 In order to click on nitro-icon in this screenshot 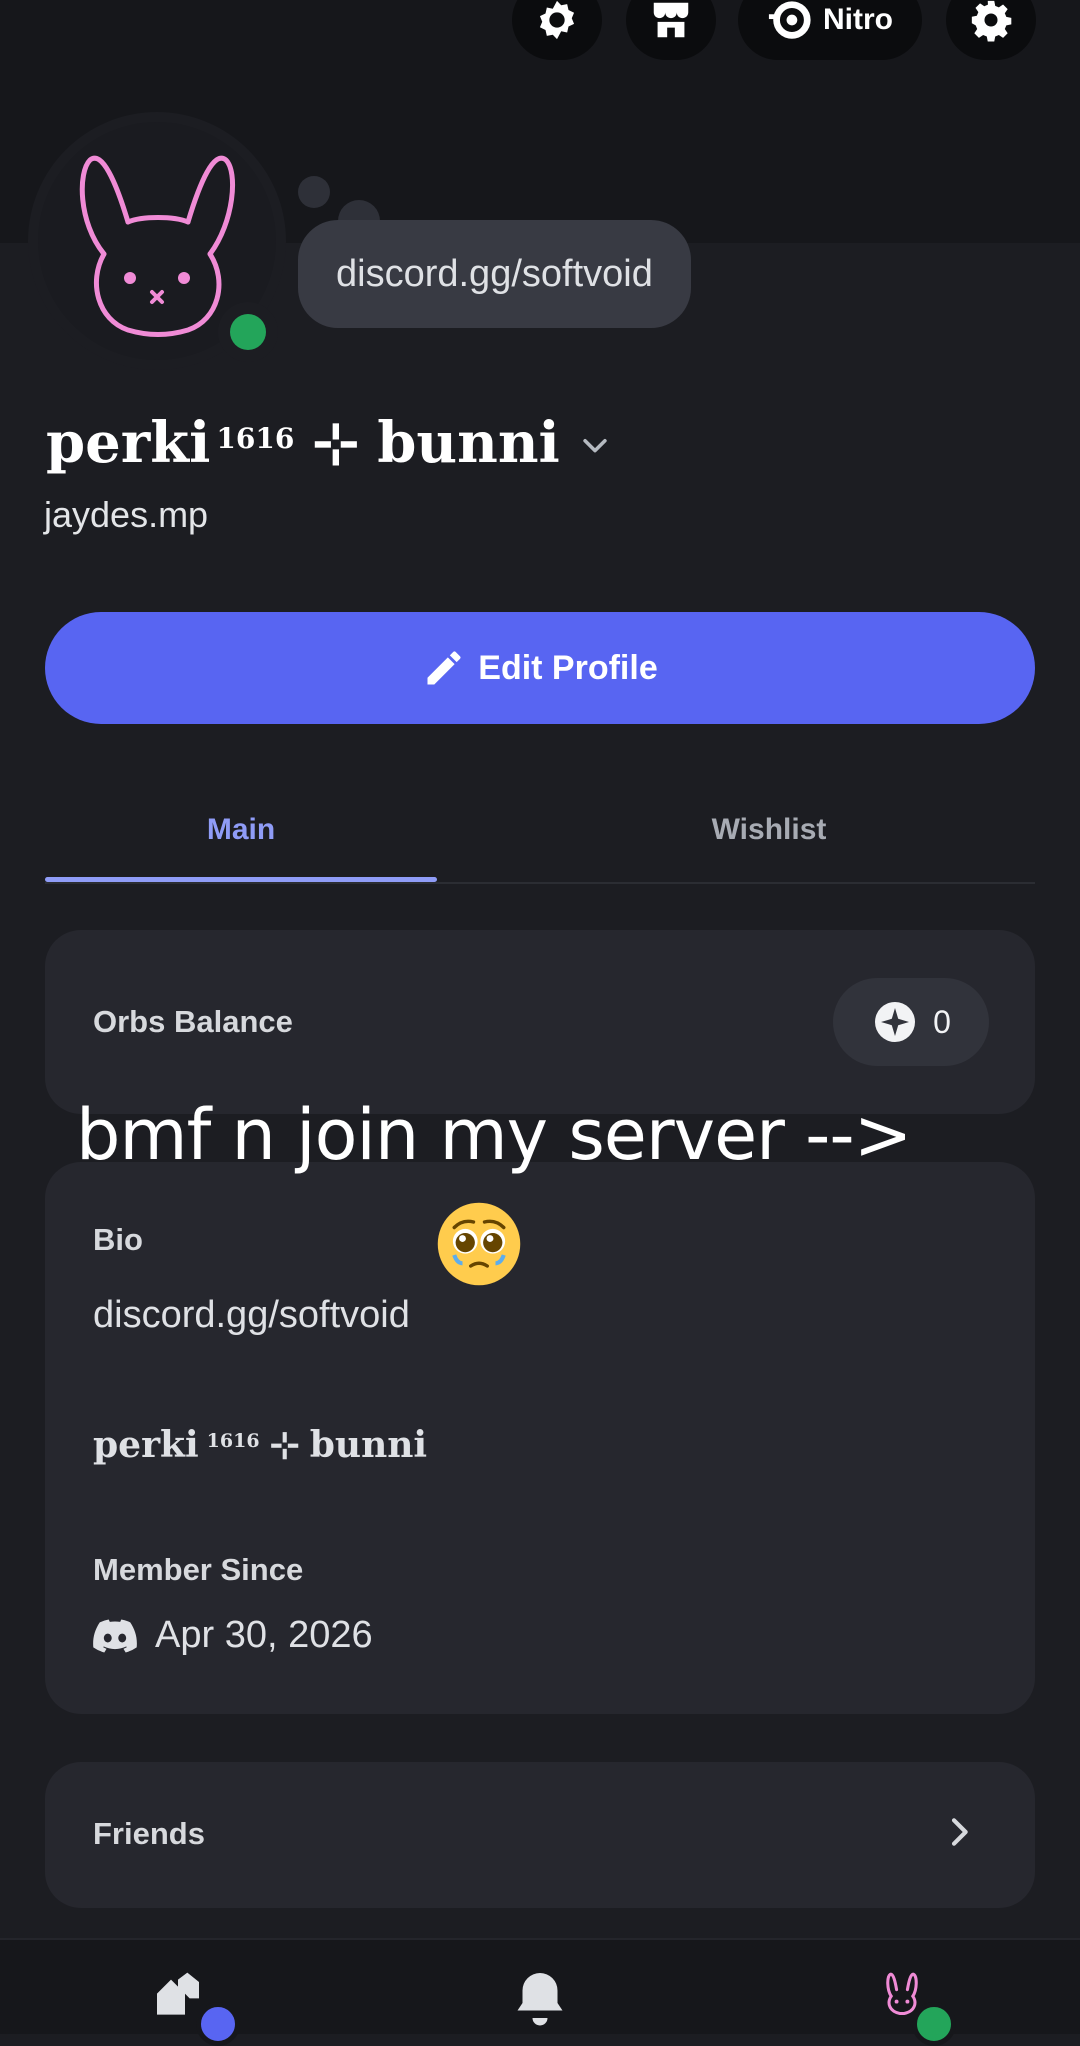, I will do `click(789, 20)`.